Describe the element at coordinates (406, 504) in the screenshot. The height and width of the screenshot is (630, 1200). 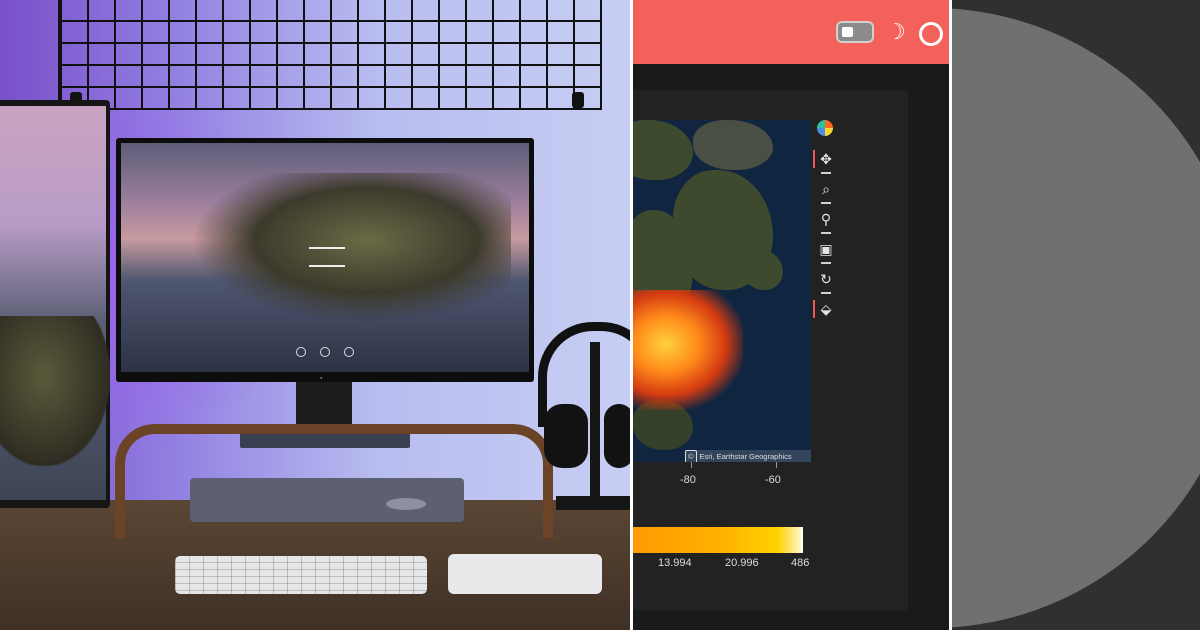
I see `laptop-logo` at that location.